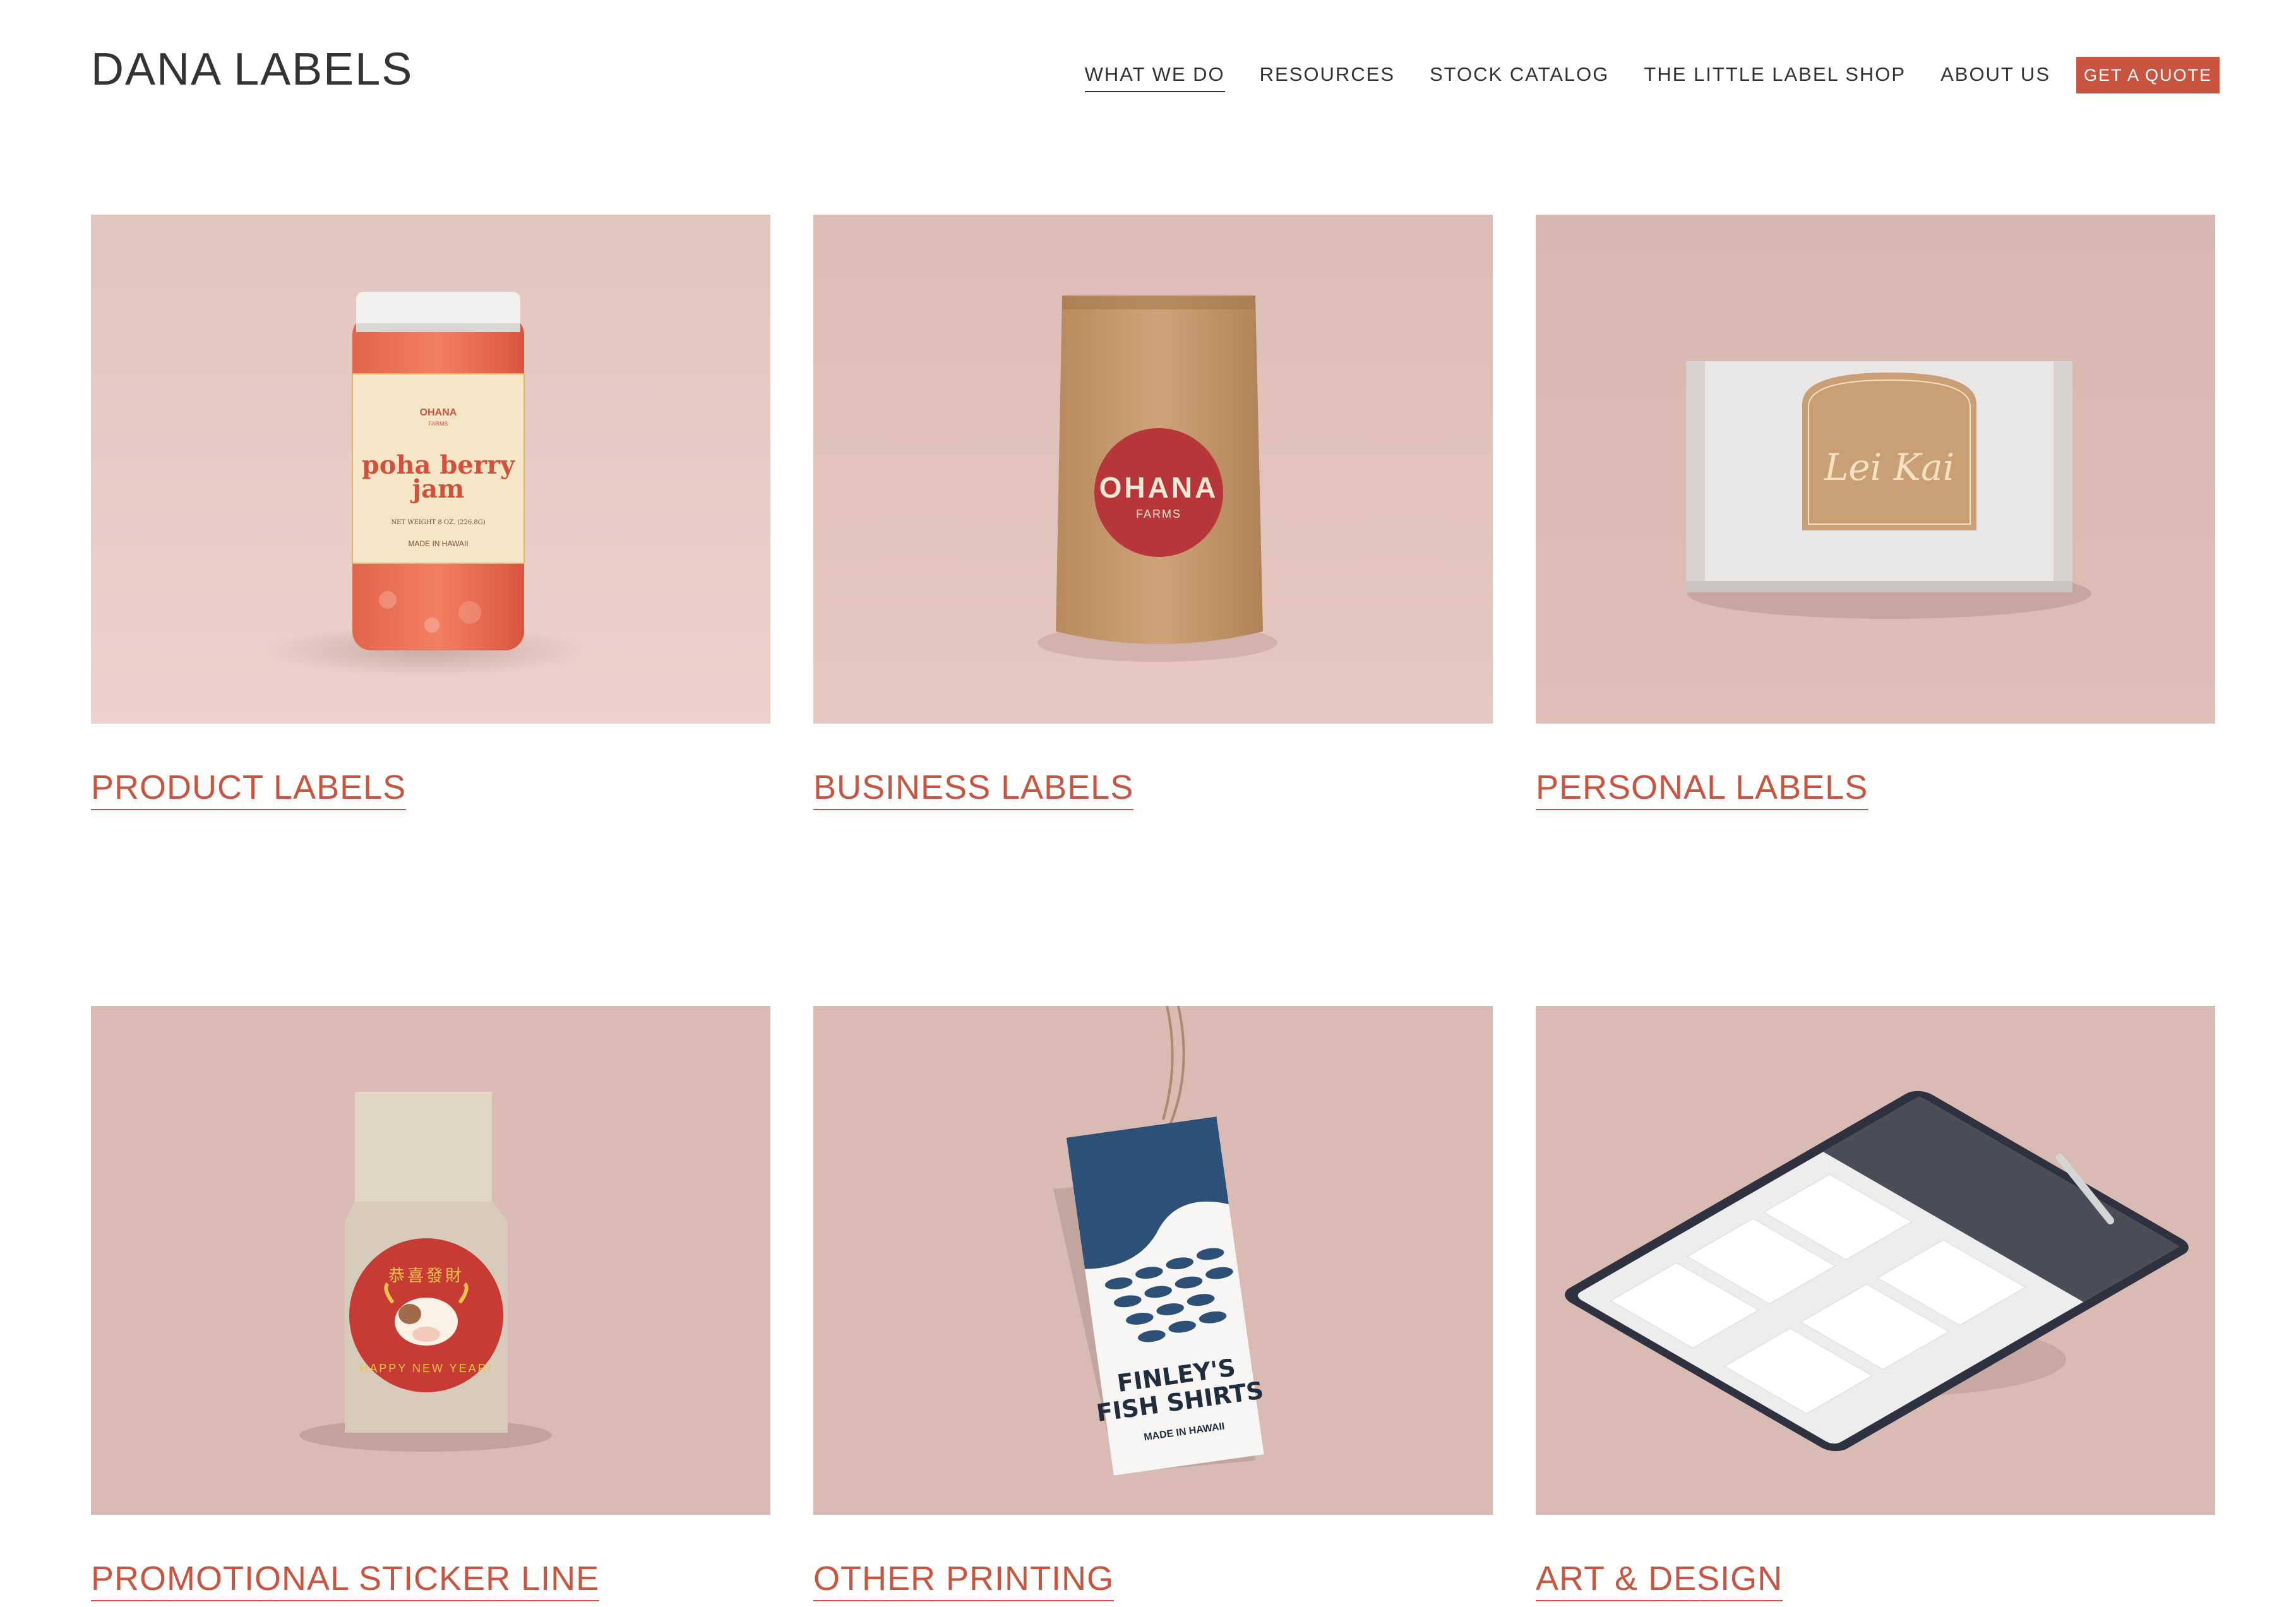 Image resolution: width=2296 pixels, height=1607 pixels. I want to click on pouch-label-brand: OHANA, so click(1159, 487).